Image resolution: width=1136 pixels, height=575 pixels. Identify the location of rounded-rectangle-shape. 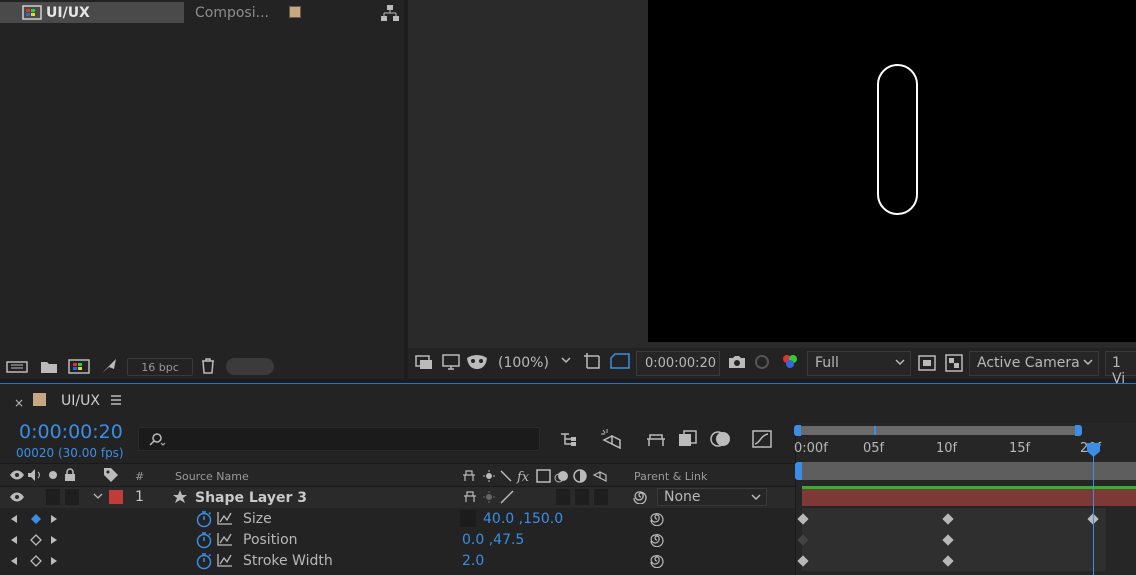
(897, 139).